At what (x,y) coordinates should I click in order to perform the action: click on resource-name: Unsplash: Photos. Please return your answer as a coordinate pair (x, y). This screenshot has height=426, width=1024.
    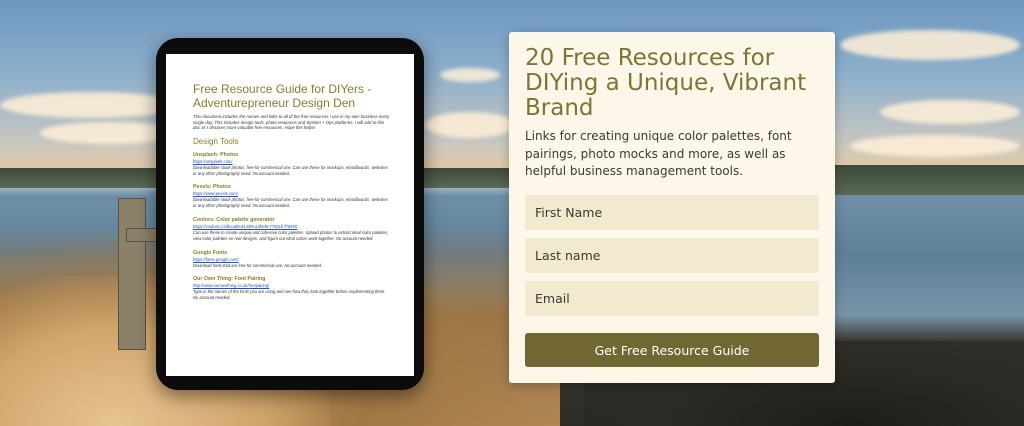
    Looking at the image, I should click on (216, 154).